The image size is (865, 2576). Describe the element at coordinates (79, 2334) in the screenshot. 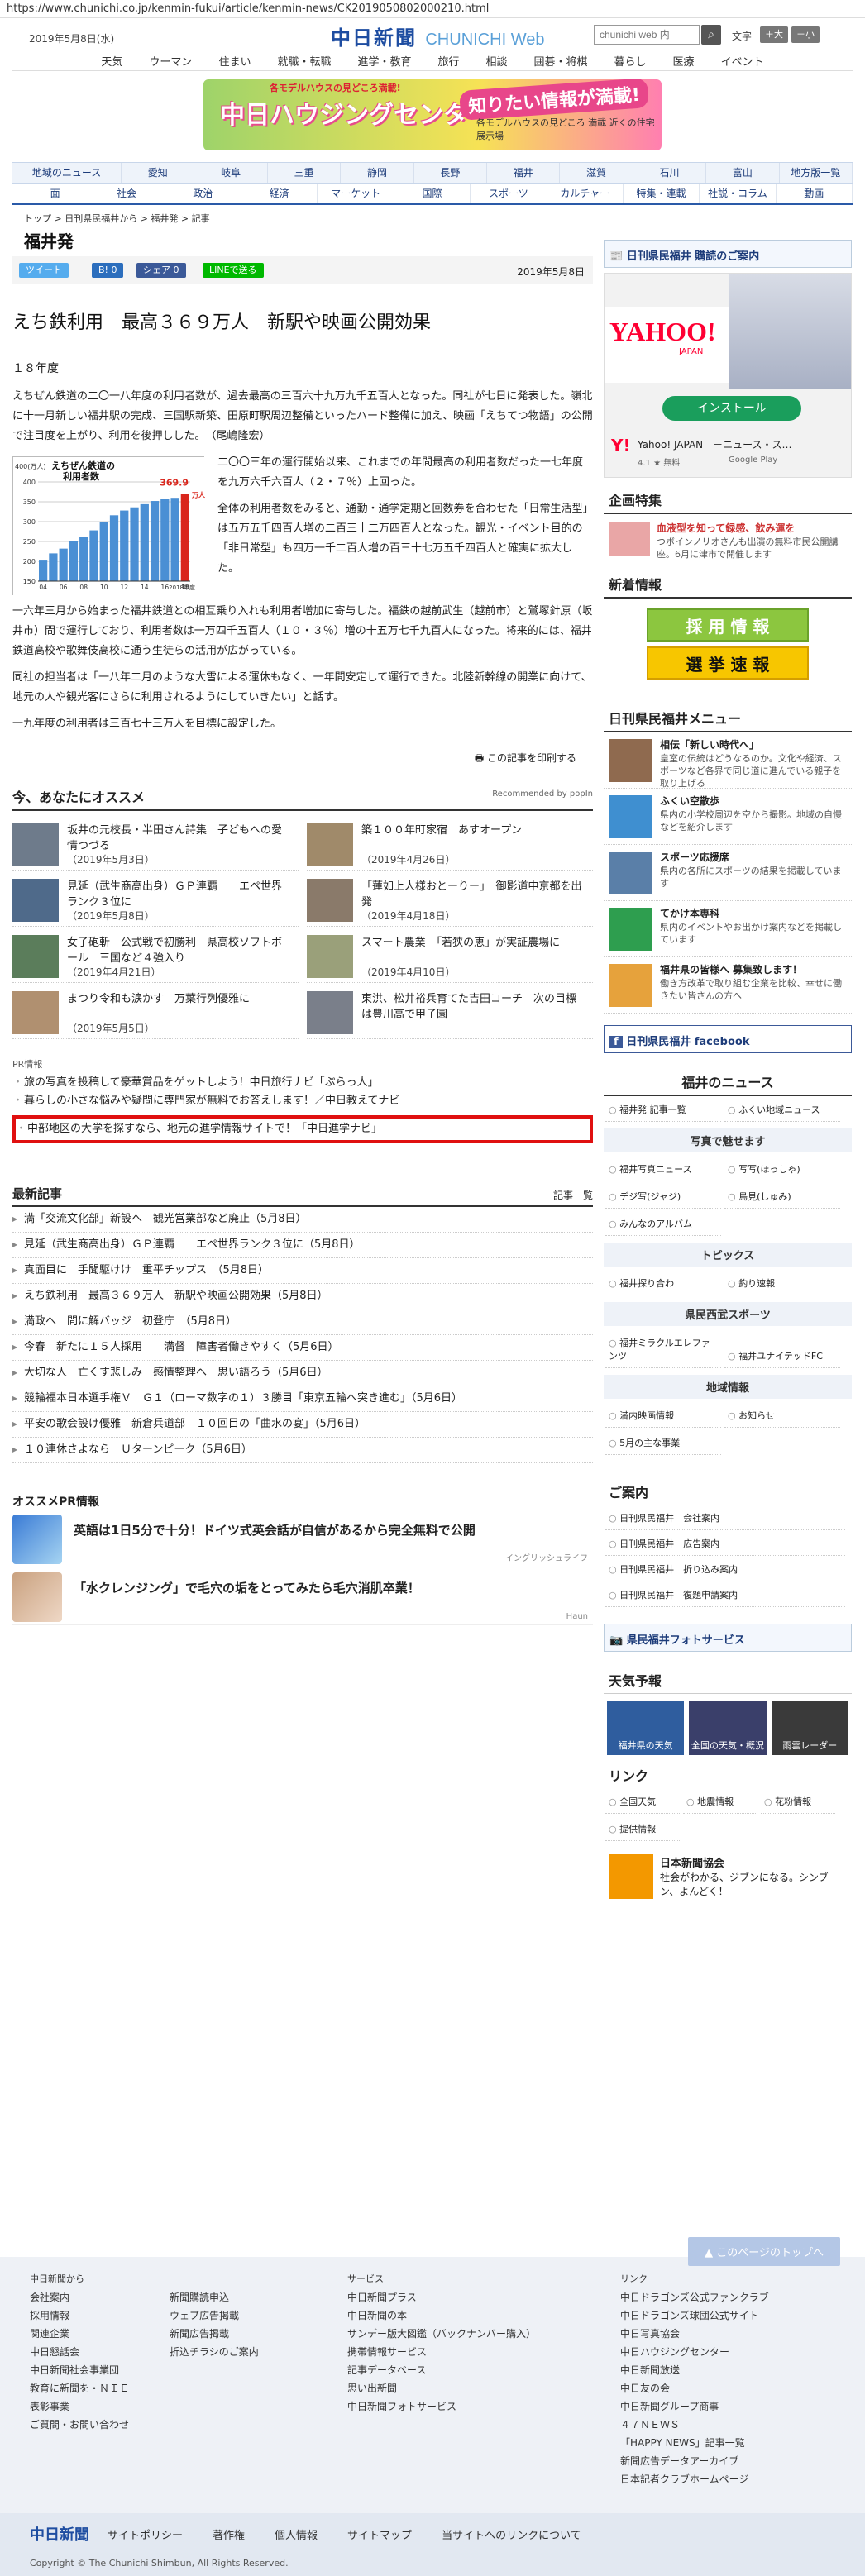

I see `footer-company-link: 関連企業` at that location.